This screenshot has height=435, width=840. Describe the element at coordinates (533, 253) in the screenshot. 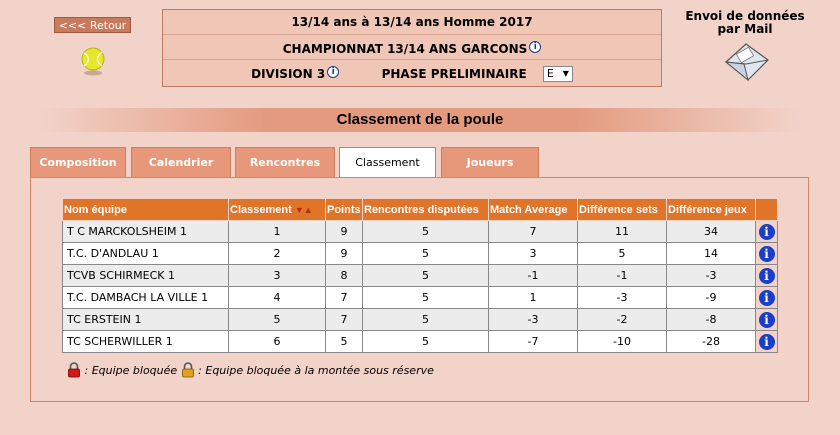

I see `average-cell: 3` at that location.